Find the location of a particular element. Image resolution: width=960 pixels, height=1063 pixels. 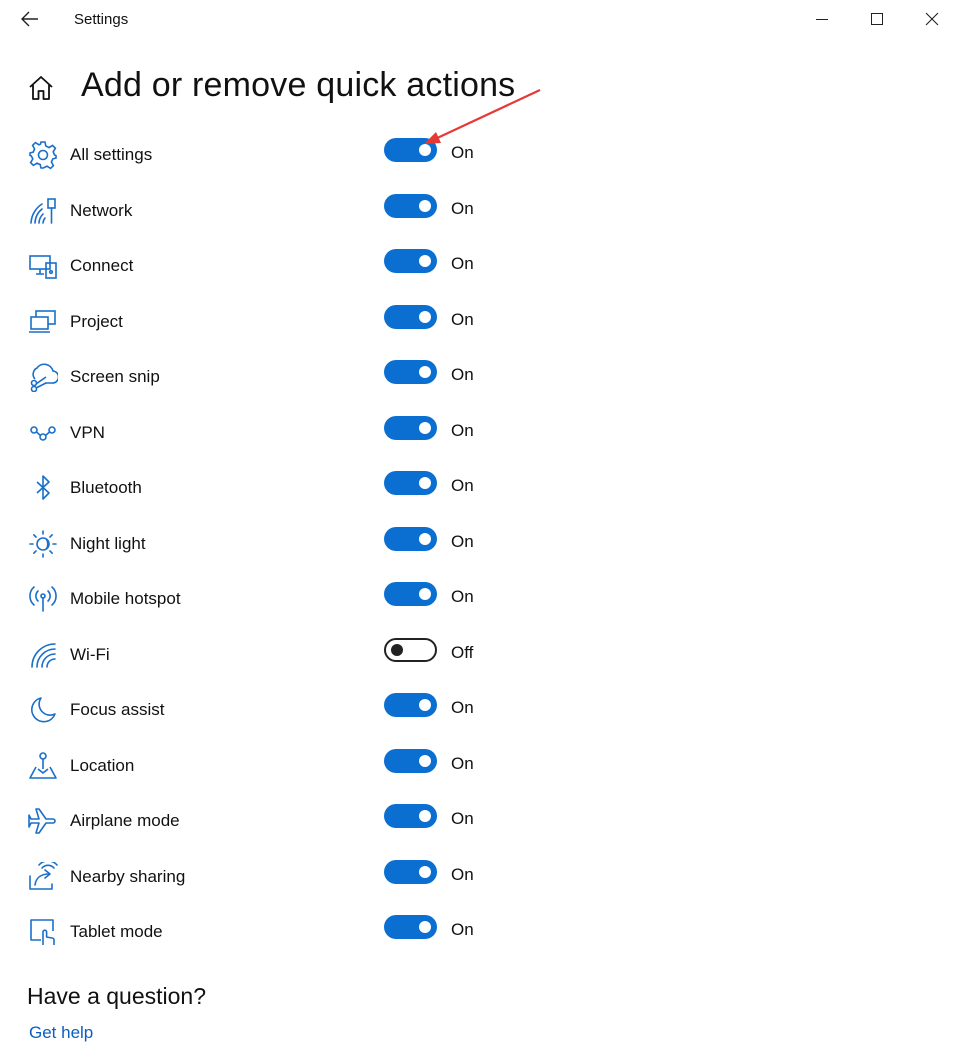

quick-action-label: Project is located at coordinates (96, 321).